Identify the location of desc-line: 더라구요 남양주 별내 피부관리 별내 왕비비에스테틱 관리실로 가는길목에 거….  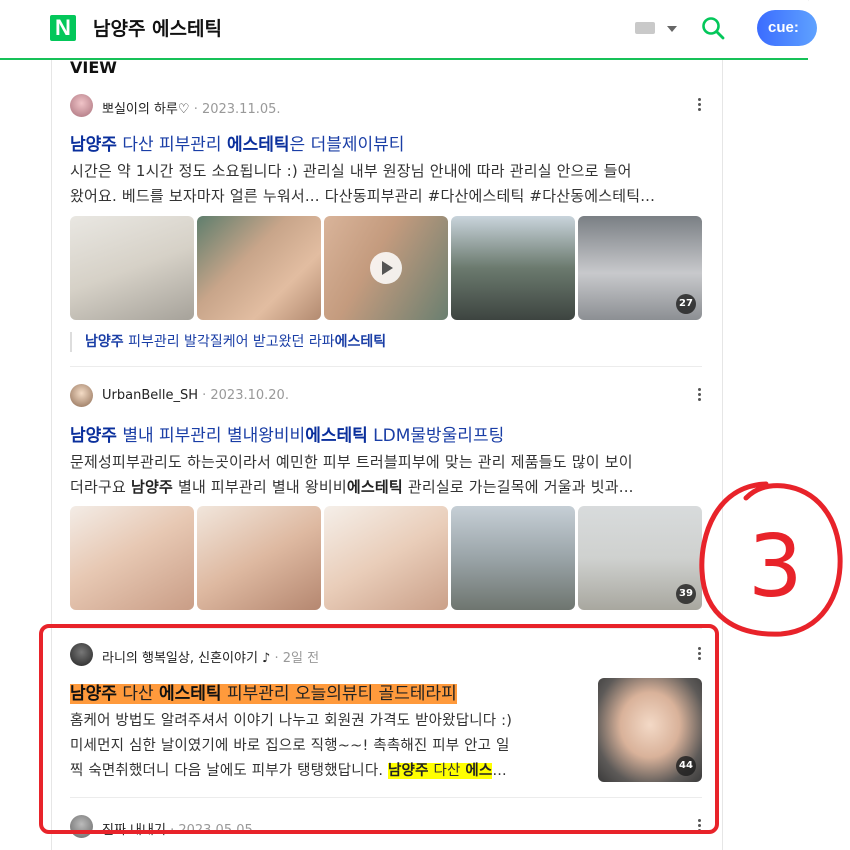
(386, 487).